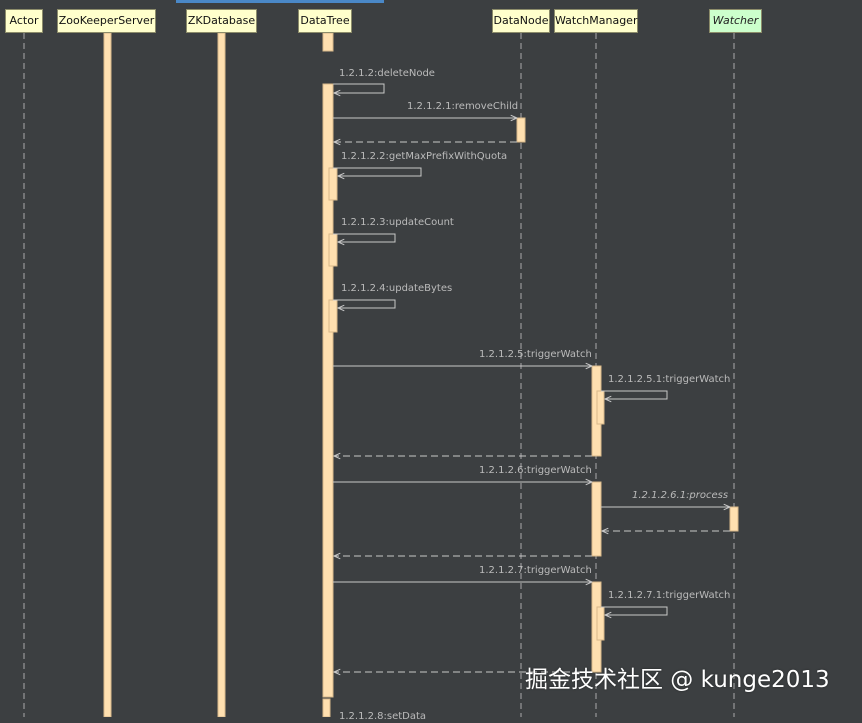 The height and width of the screenshot is (723, 862). I want to click on message-label: 1.2.1.2.5.1:triggerWatch, so click(669, 379).